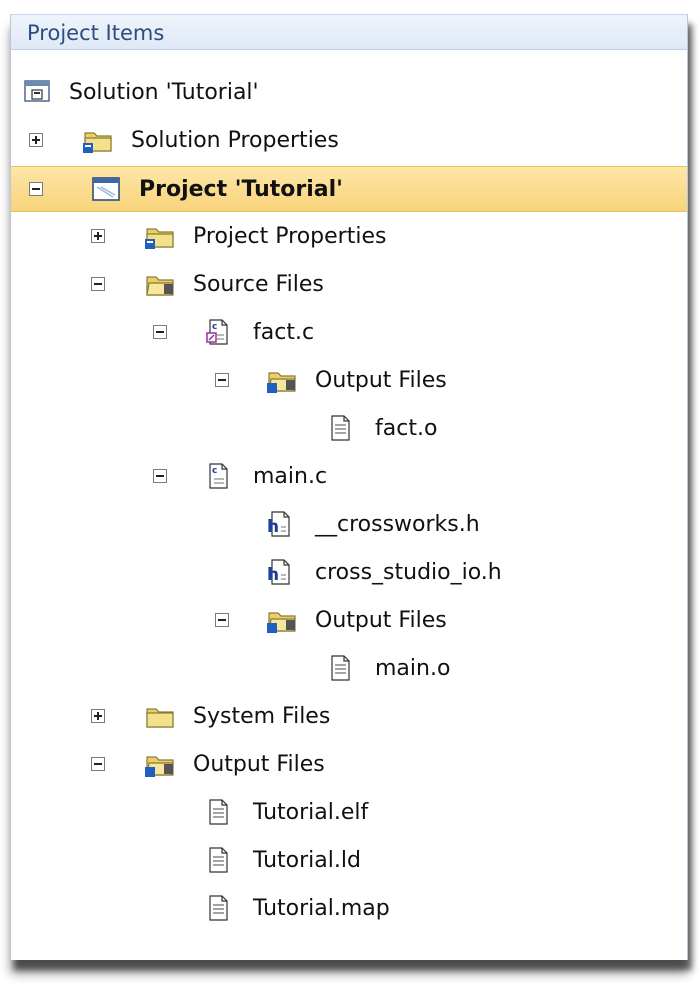 The height and width of the screenshot is (989, 699). What do you see at coordinates (349, 765) in the screenshot?
I see `tree-item-output-files: Output Files` at bounding box center [349, 765].